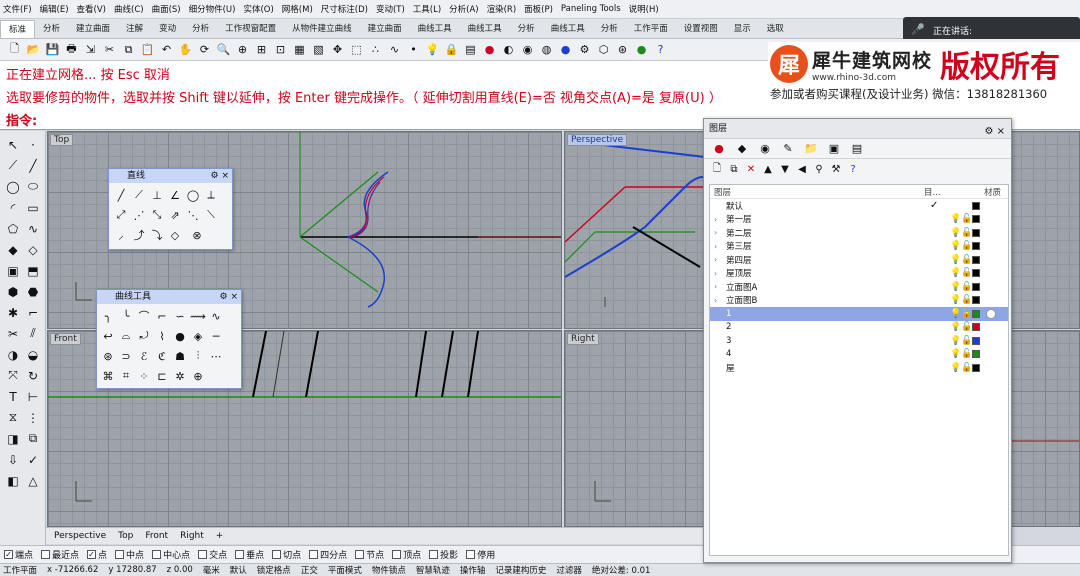 This screenshot has height=576, width=1080. I want to click on light-icon: 💡, so click(432, 49).